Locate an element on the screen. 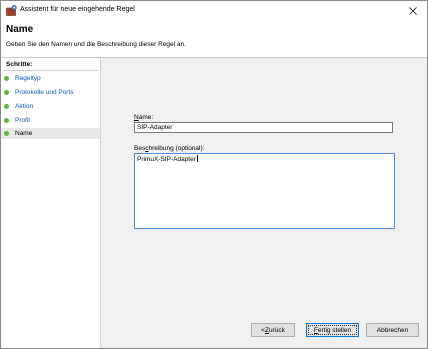  title-bar: Assistent für neue eingehende Regel is located at coordinates (214, 10).